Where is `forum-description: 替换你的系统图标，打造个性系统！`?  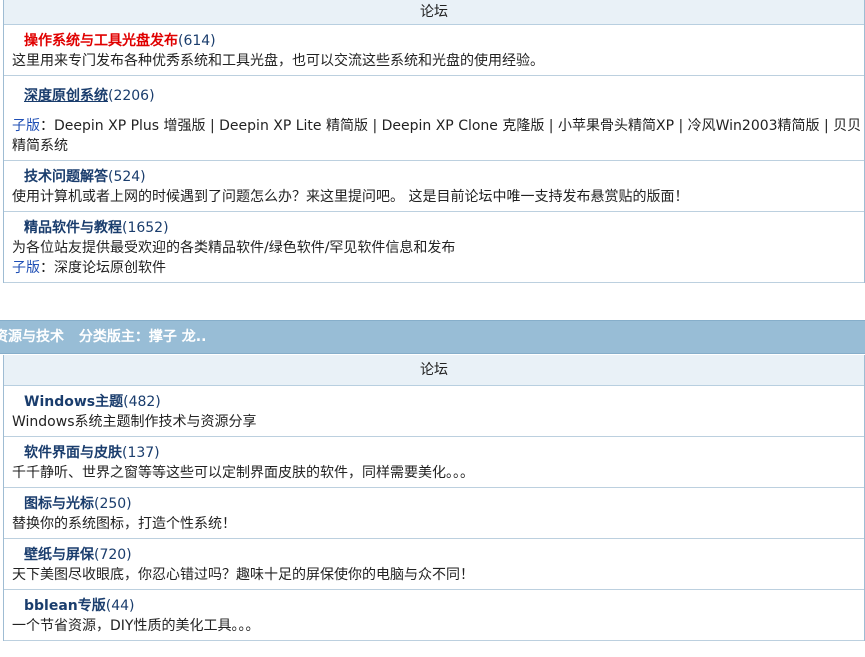
forum-description: 替换你的系统图标，打造个性系统！ is located at coordinates (124, 524).